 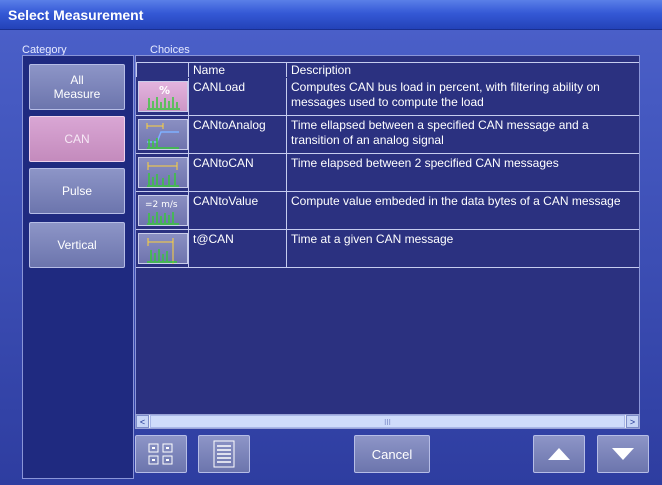 What do you see at coordinates (331, 15) in the screenshot?
I see `window-title: Select Measurement` at bounding box center [331, 15].